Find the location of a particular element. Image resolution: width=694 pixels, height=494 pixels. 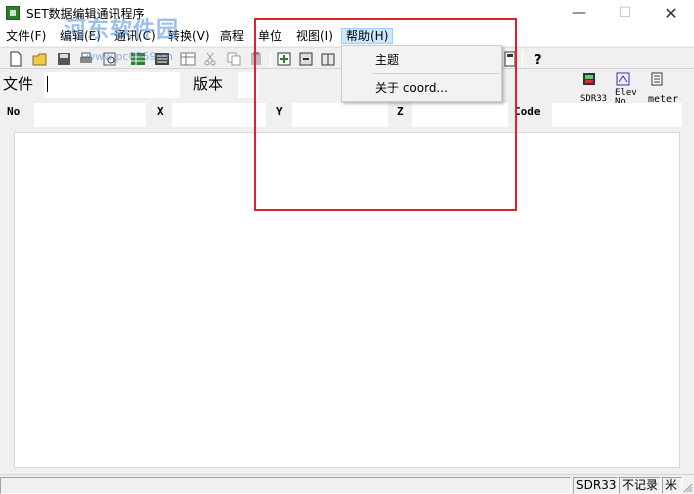

close-button: ✕ is located at coordinates (671, 13).